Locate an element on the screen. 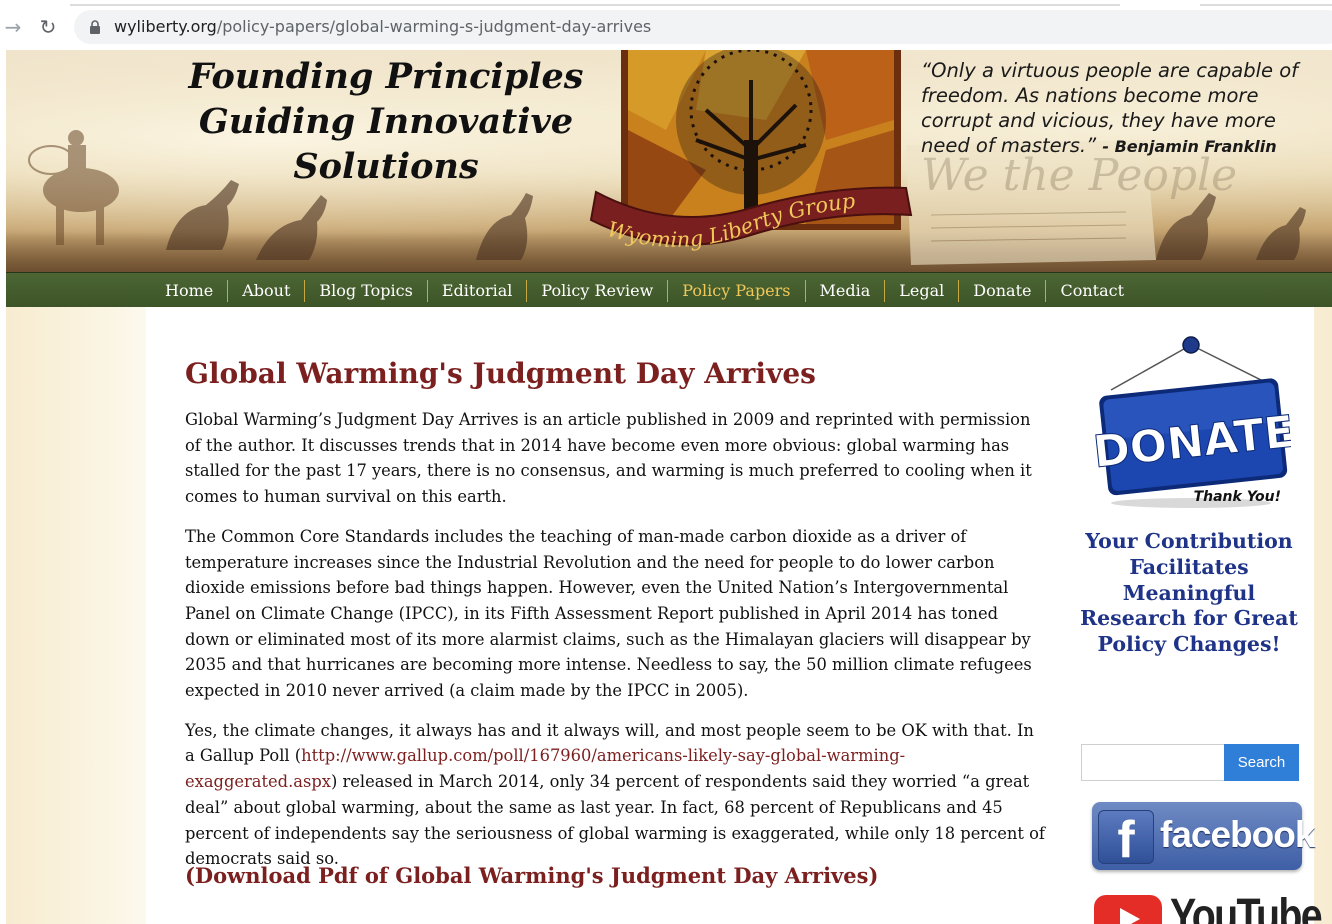 The image size is (1332, 924). article-title: Global Warming's Judgment Day Arrives is located at coordinates (500, 373).